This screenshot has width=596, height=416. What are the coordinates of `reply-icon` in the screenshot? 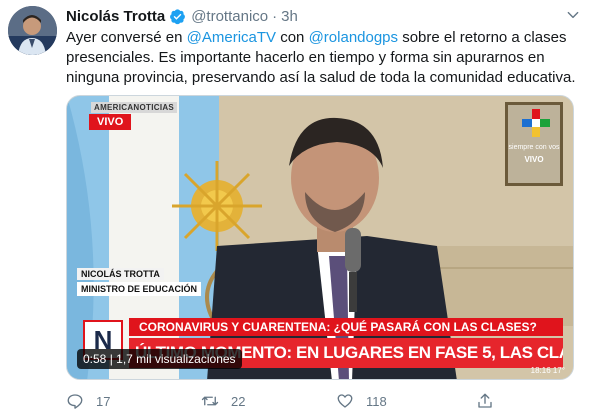 It's located at (75, 401).